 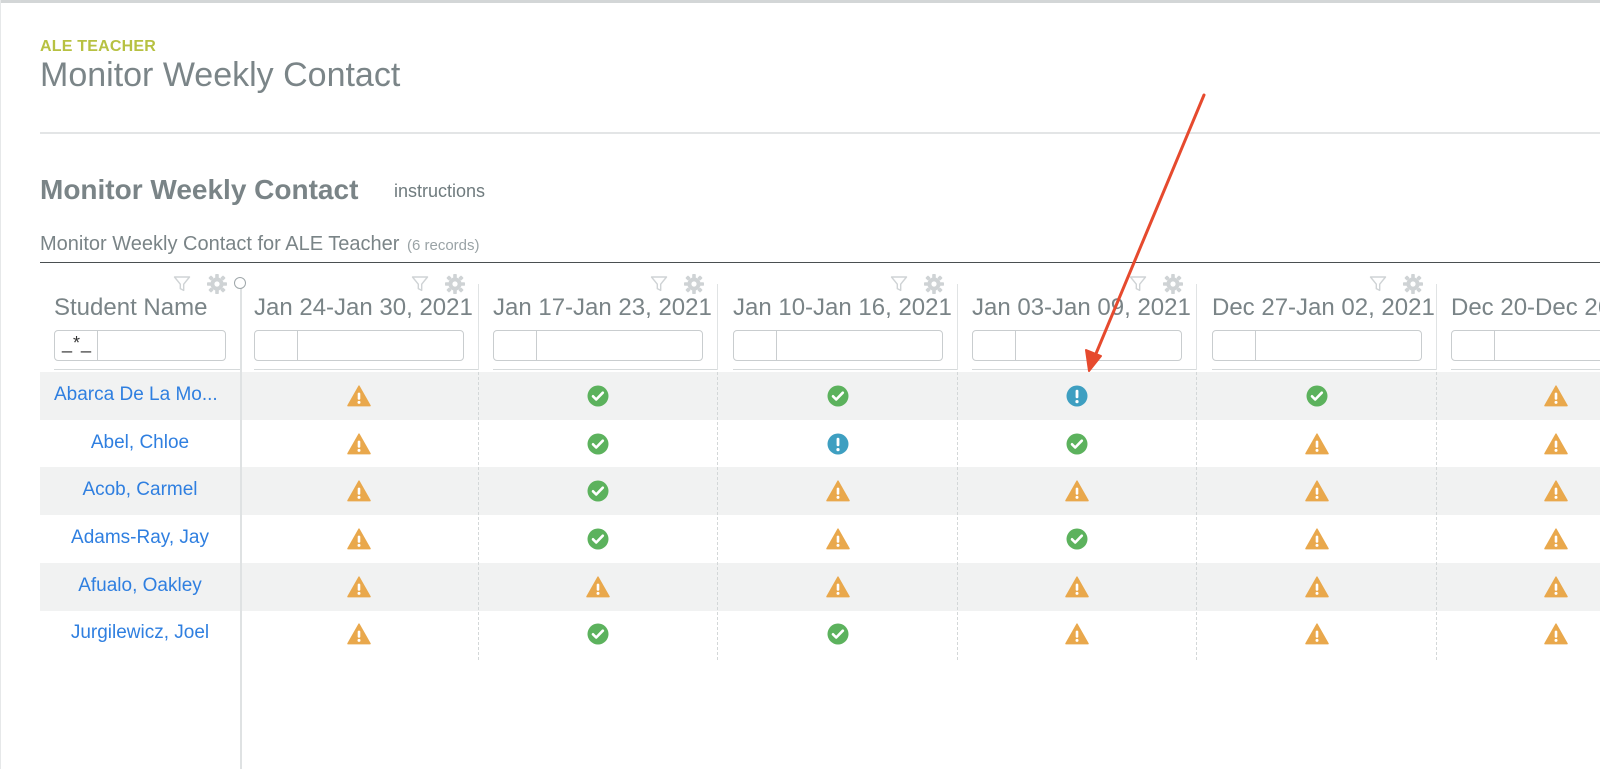 I want to click on student-name-link: Acob, Carmel, so click(x=140, y=490).